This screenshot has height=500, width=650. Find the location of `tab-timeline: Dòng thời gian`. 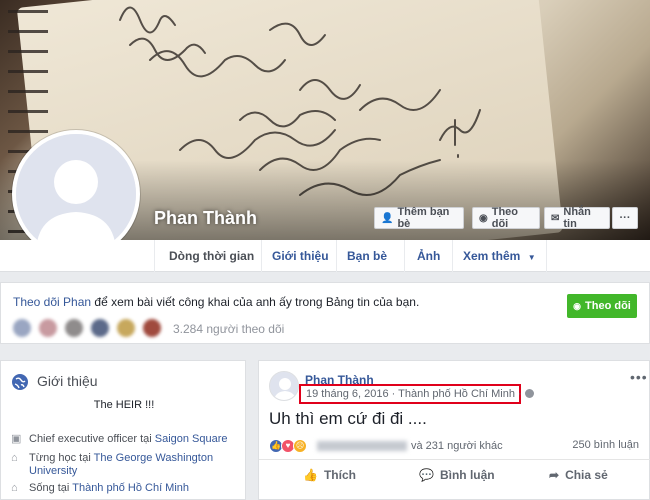

tab-timeline: Dòng thời gian is located at coordinates (208, 256).